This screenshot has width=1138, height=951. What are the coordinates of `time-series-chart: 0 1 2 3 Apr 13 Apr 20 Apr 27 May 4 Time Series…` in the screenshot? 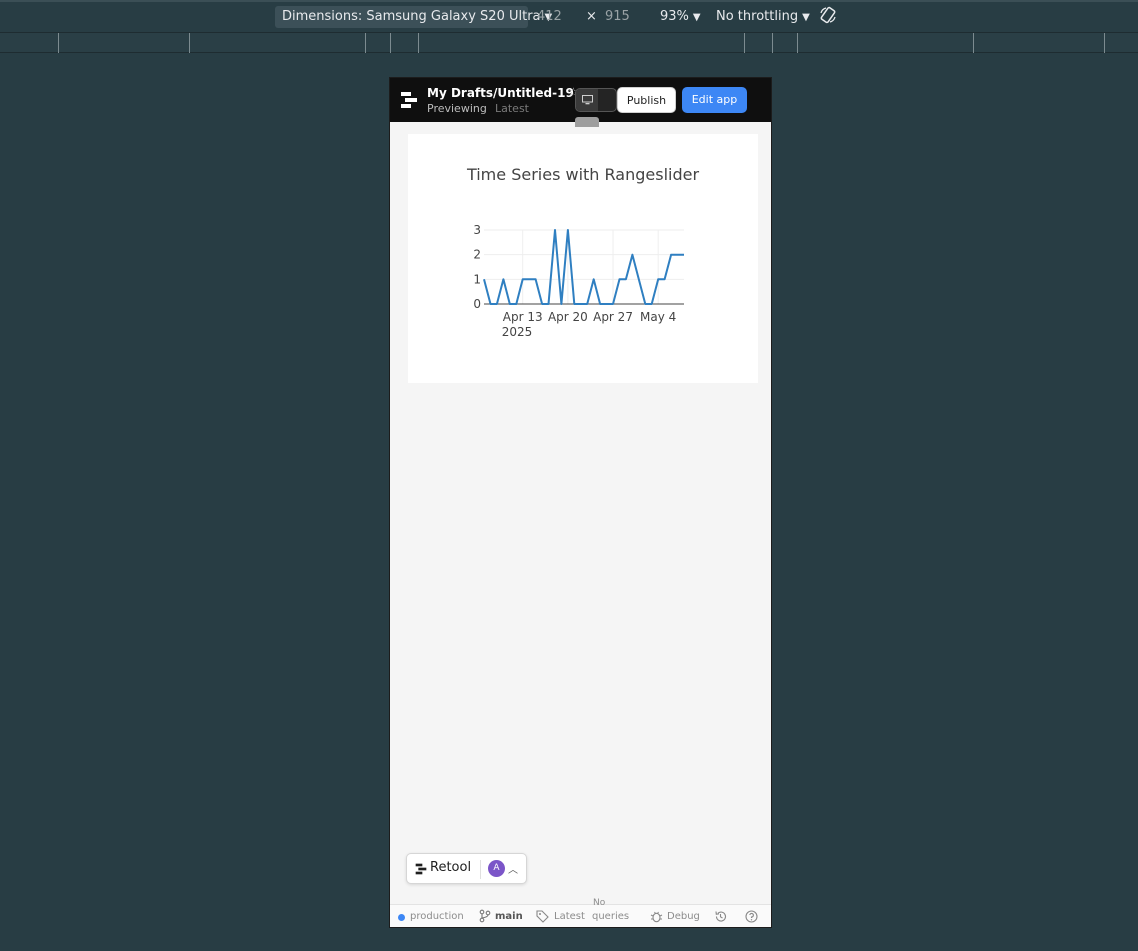 It's located at (583, 258).